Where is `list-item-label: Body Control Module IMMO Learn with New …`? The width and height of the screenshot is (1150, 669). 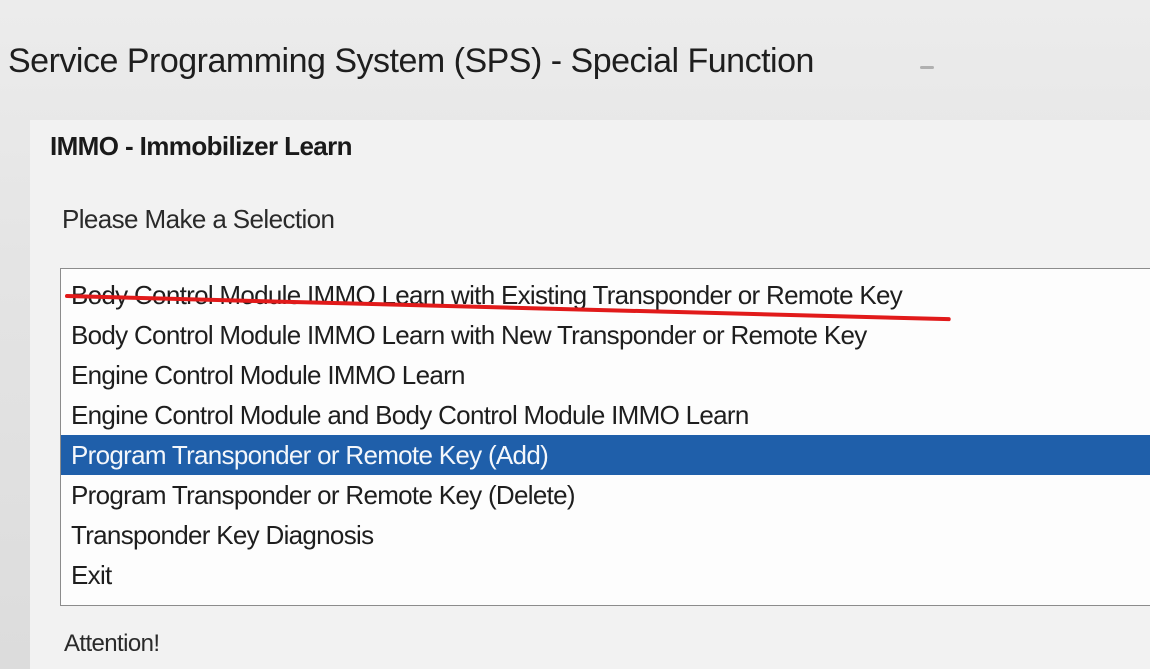
list-item-label: Body Control Module IMMO Learn with New … is located at coordinates (469, 335).